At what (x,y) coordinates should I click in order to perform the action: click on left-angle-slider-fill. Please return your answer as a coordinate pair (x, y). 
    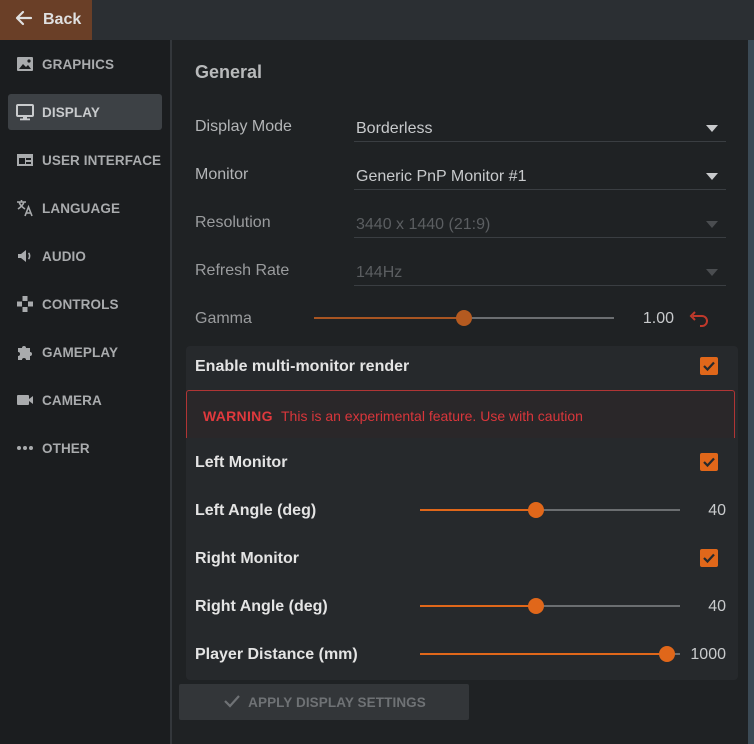
    Looking at the image, I should click on (478, 510).